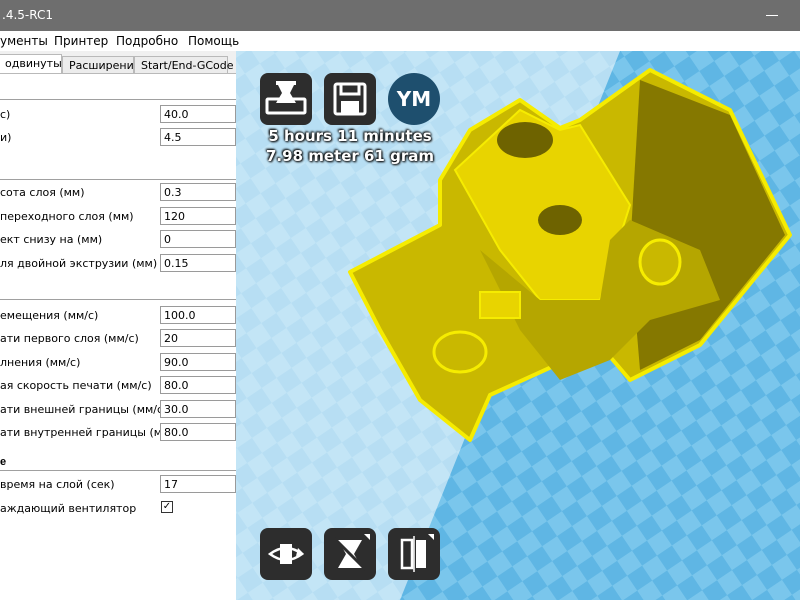 Image resolution: width=800 pixels, height=600 pixels. I want to click on scale-button, so click(350, 554).